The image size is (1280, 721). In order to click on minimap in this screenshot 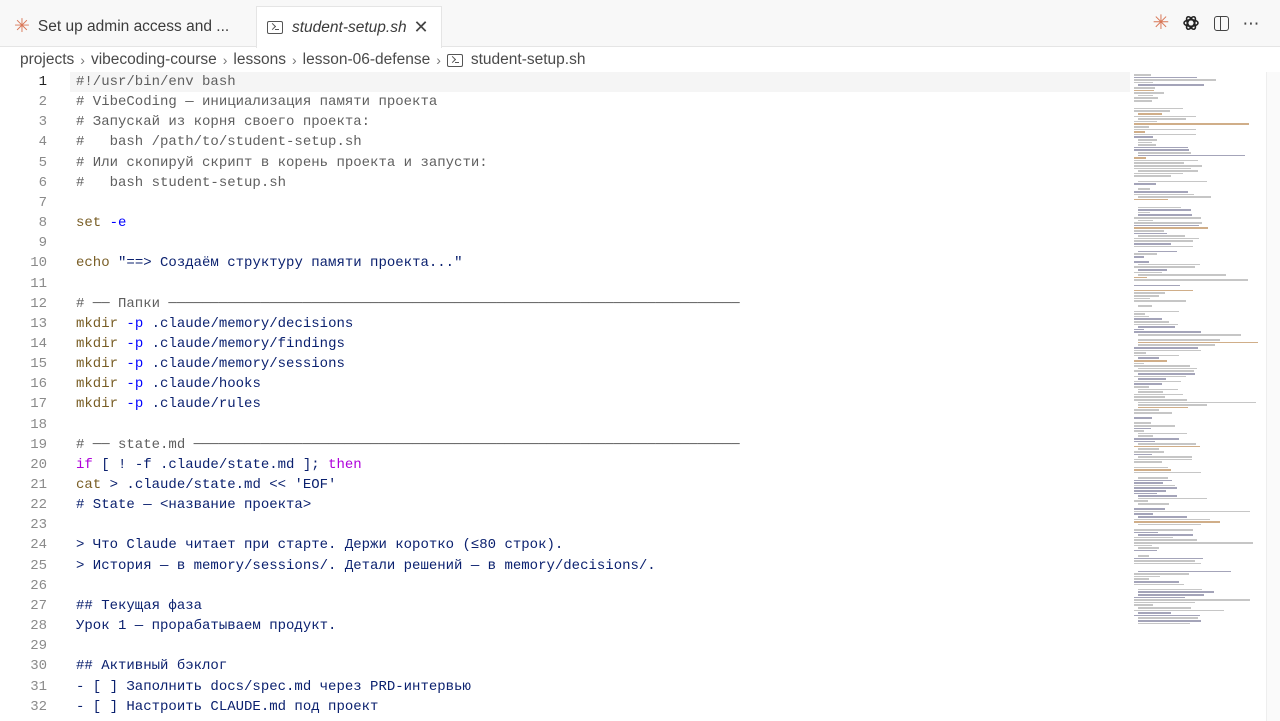, I will do `click(1197, 352)`.